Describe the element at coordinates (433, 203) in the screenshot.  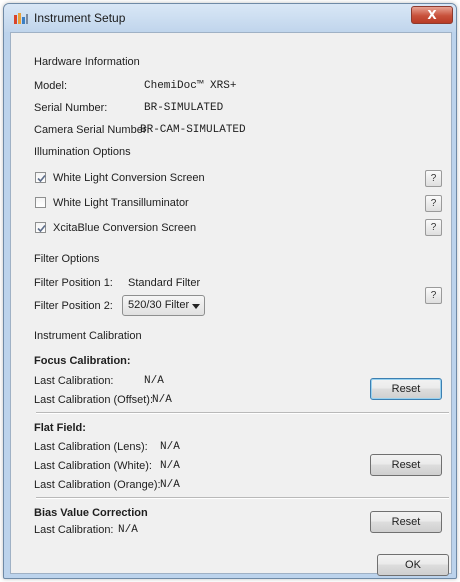
I see `illumination-help-button-2: ?` at that location.